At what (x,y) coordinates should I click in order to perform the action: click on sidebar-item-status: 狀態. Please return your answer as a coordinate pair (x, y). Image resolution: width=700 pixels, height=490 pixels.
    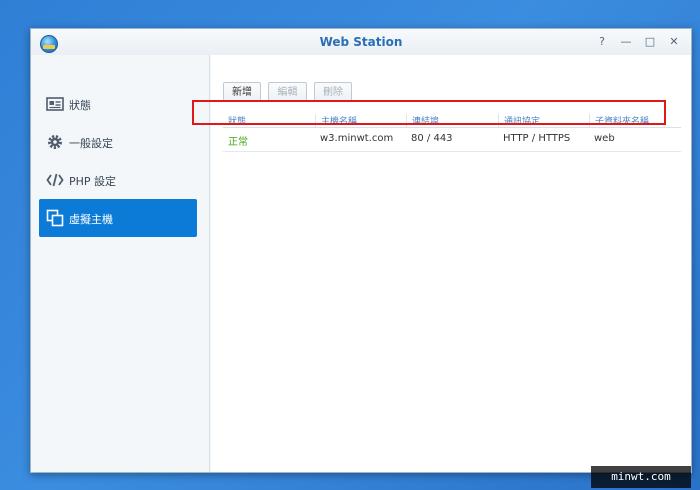
    Looking at the image, I should click on (118, 104).